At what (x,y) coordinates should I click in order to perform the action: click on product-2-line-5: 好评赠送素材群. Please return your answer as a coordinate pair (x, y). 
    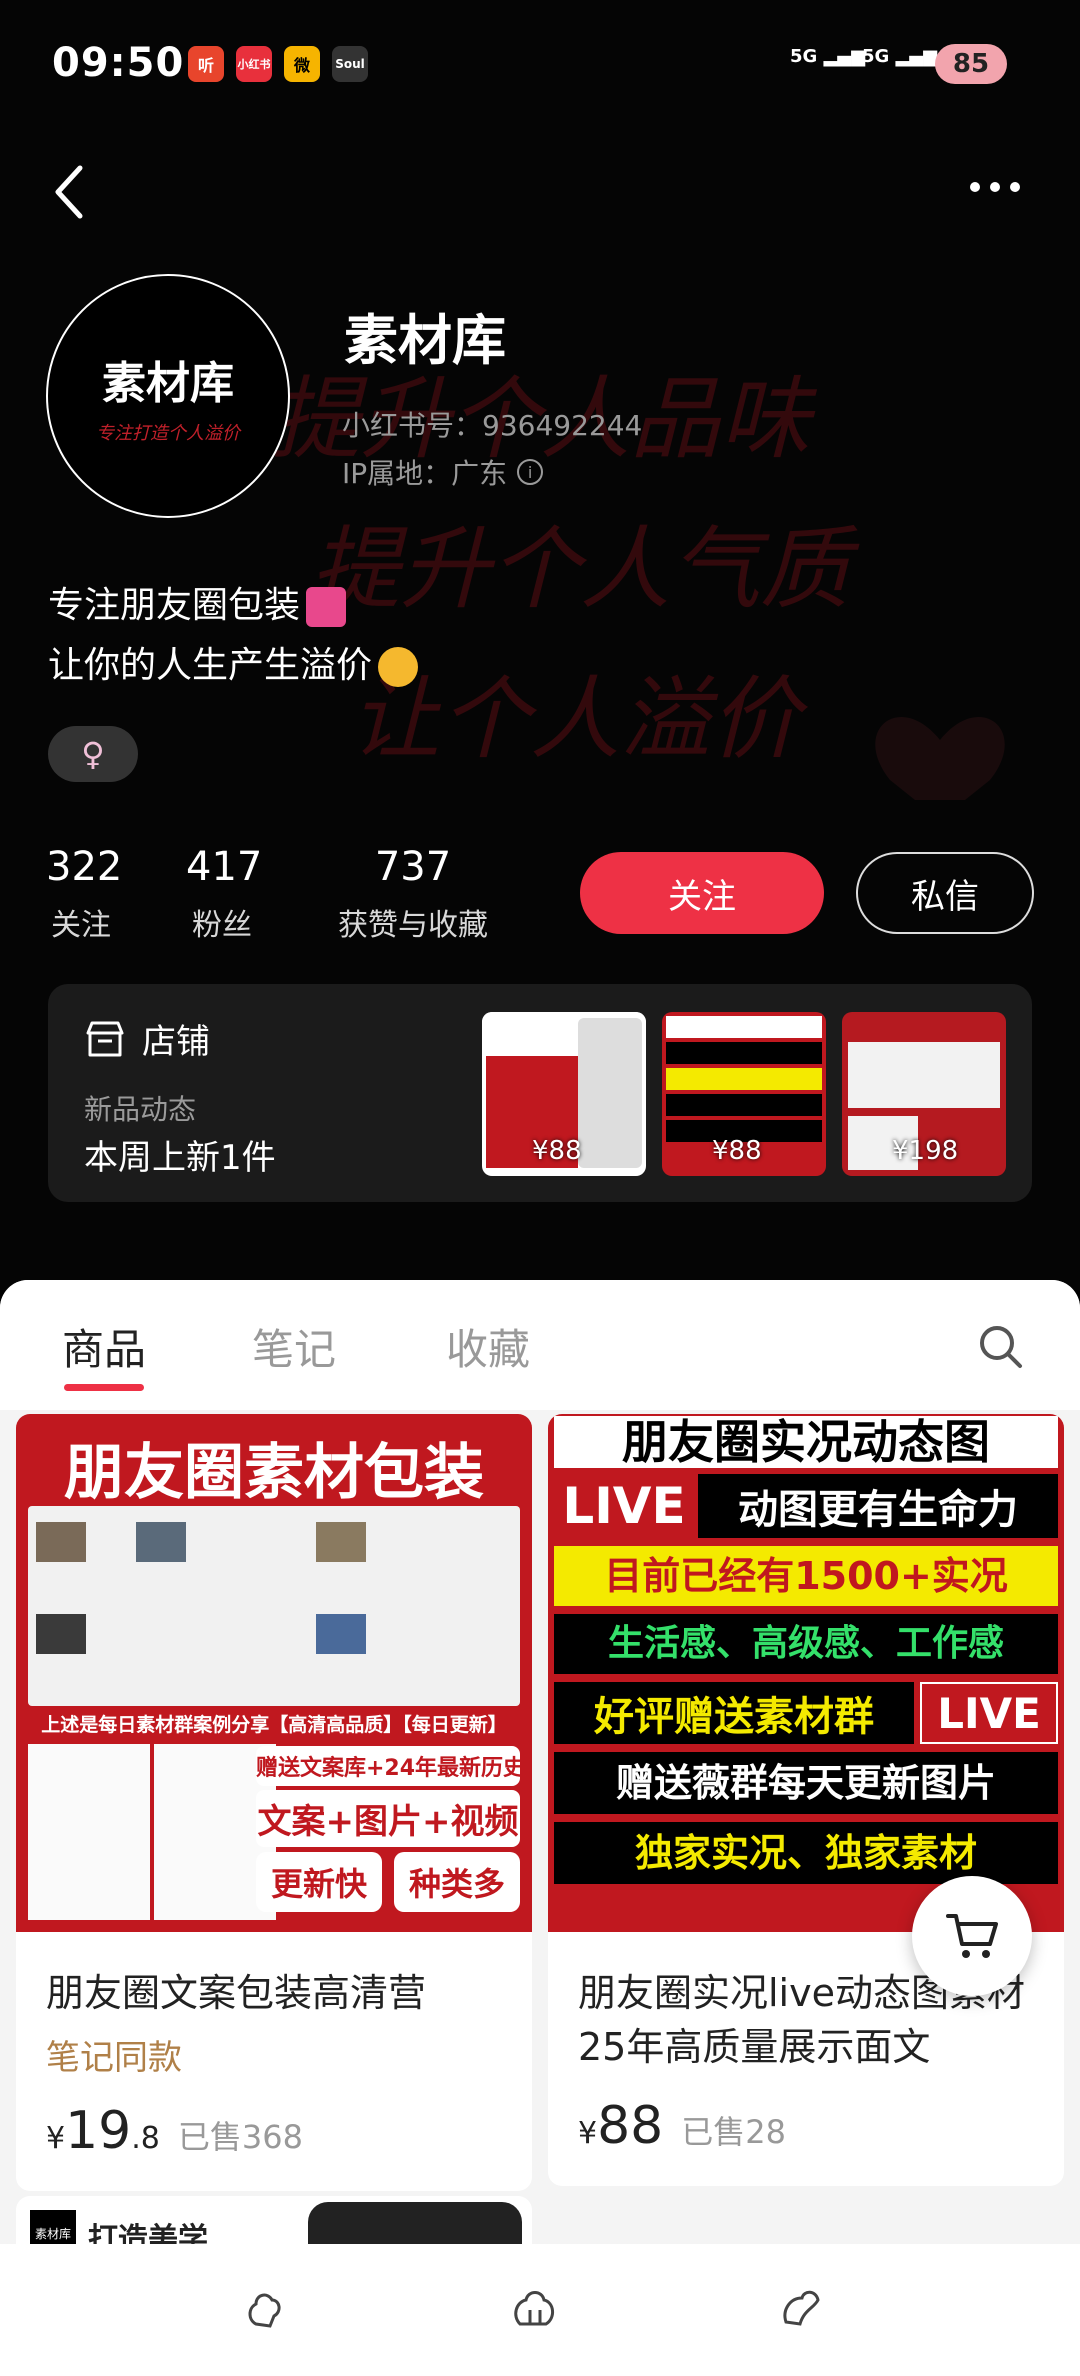
    Looking at the image, I should click on (734, 1713).